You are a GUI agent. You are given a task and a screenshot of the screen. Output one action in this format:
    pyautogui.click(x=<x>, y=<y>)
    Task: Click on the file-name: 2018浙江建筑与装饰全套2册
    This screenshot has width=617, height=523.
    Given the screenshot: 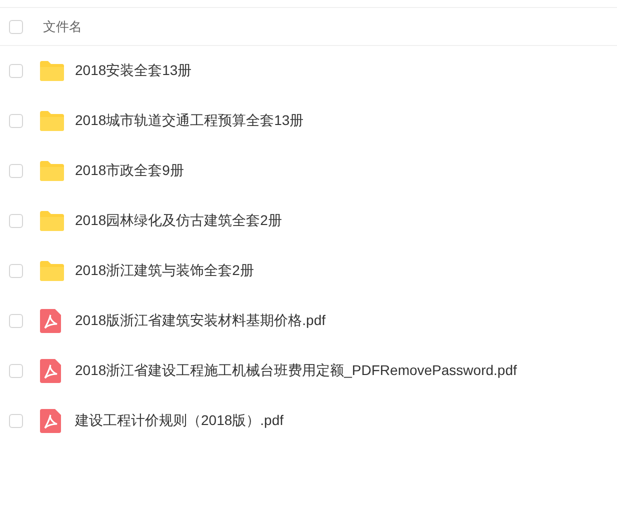 What is the action you would take?
    pyautogui.click(x=164, y=271)
    